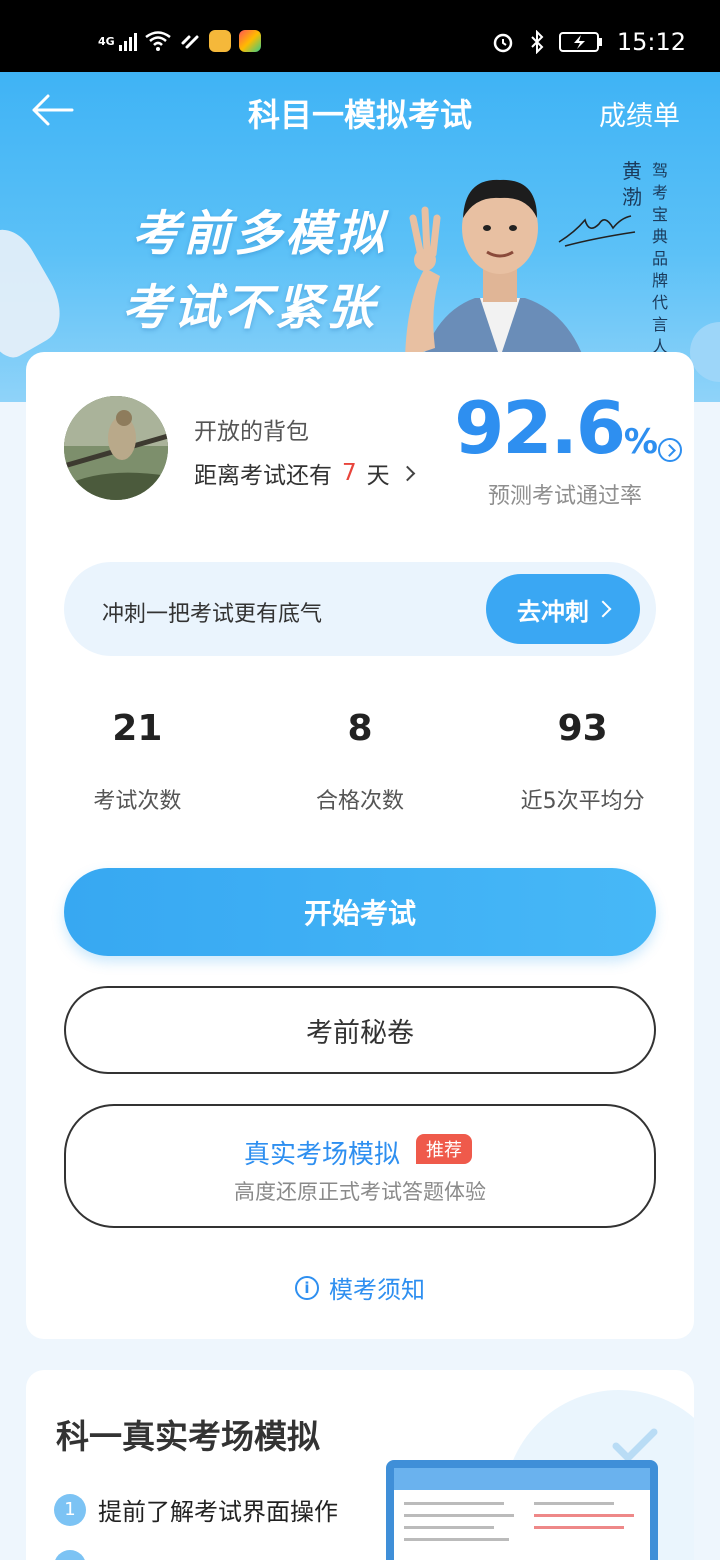 The image size is (720, 1560). I want to click on stat-value: 8, so click(360, 728).